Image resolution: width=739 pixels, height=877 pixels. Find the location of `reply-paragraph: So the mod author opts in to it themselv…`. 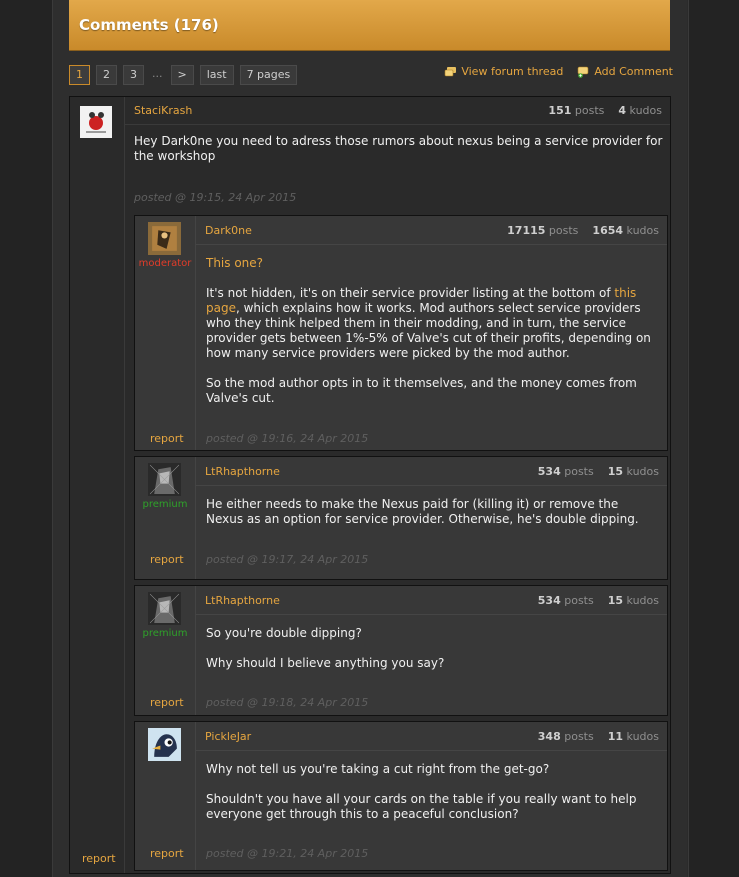

reply-paragraph: So the mod author opts in to it themselv… is located at coordinates (421, 390).